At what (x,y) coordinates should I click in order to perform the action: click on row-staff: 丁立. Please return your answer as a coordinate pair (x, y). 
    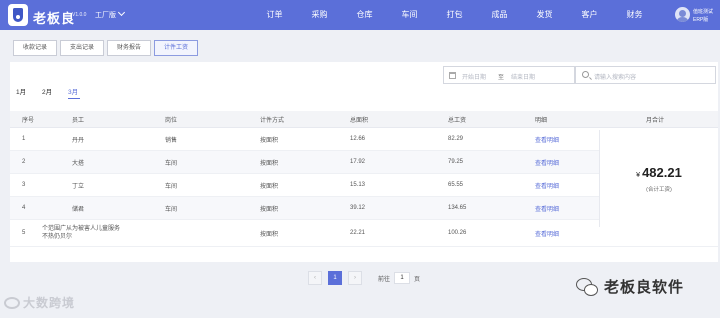
    Looking at the image, I should click on (78, 186).